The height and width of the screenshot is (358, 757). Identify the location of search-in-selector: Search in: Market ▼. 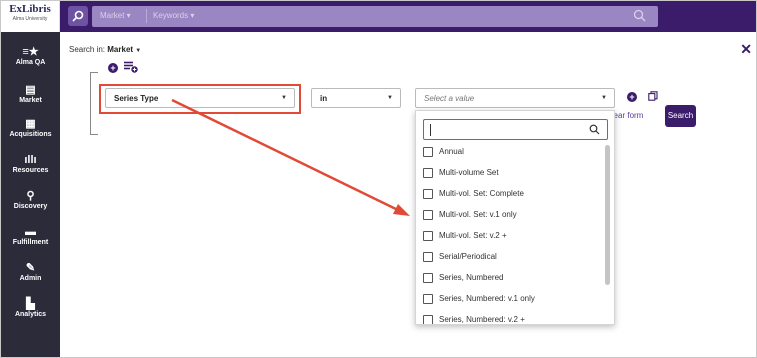
(105, 49).